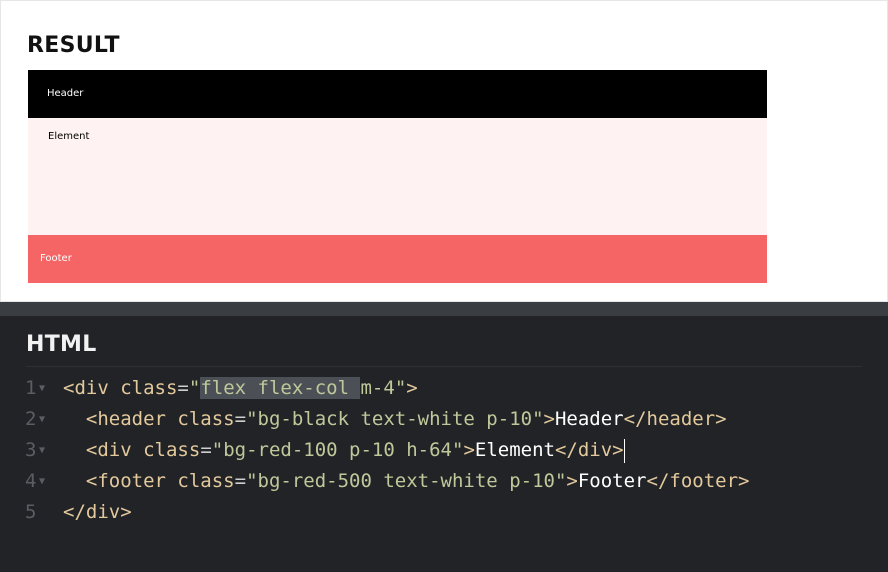  Describe the element at coordinates (56, 258) in the screenshot. I see `preview-footer-text: Footer` at that location.